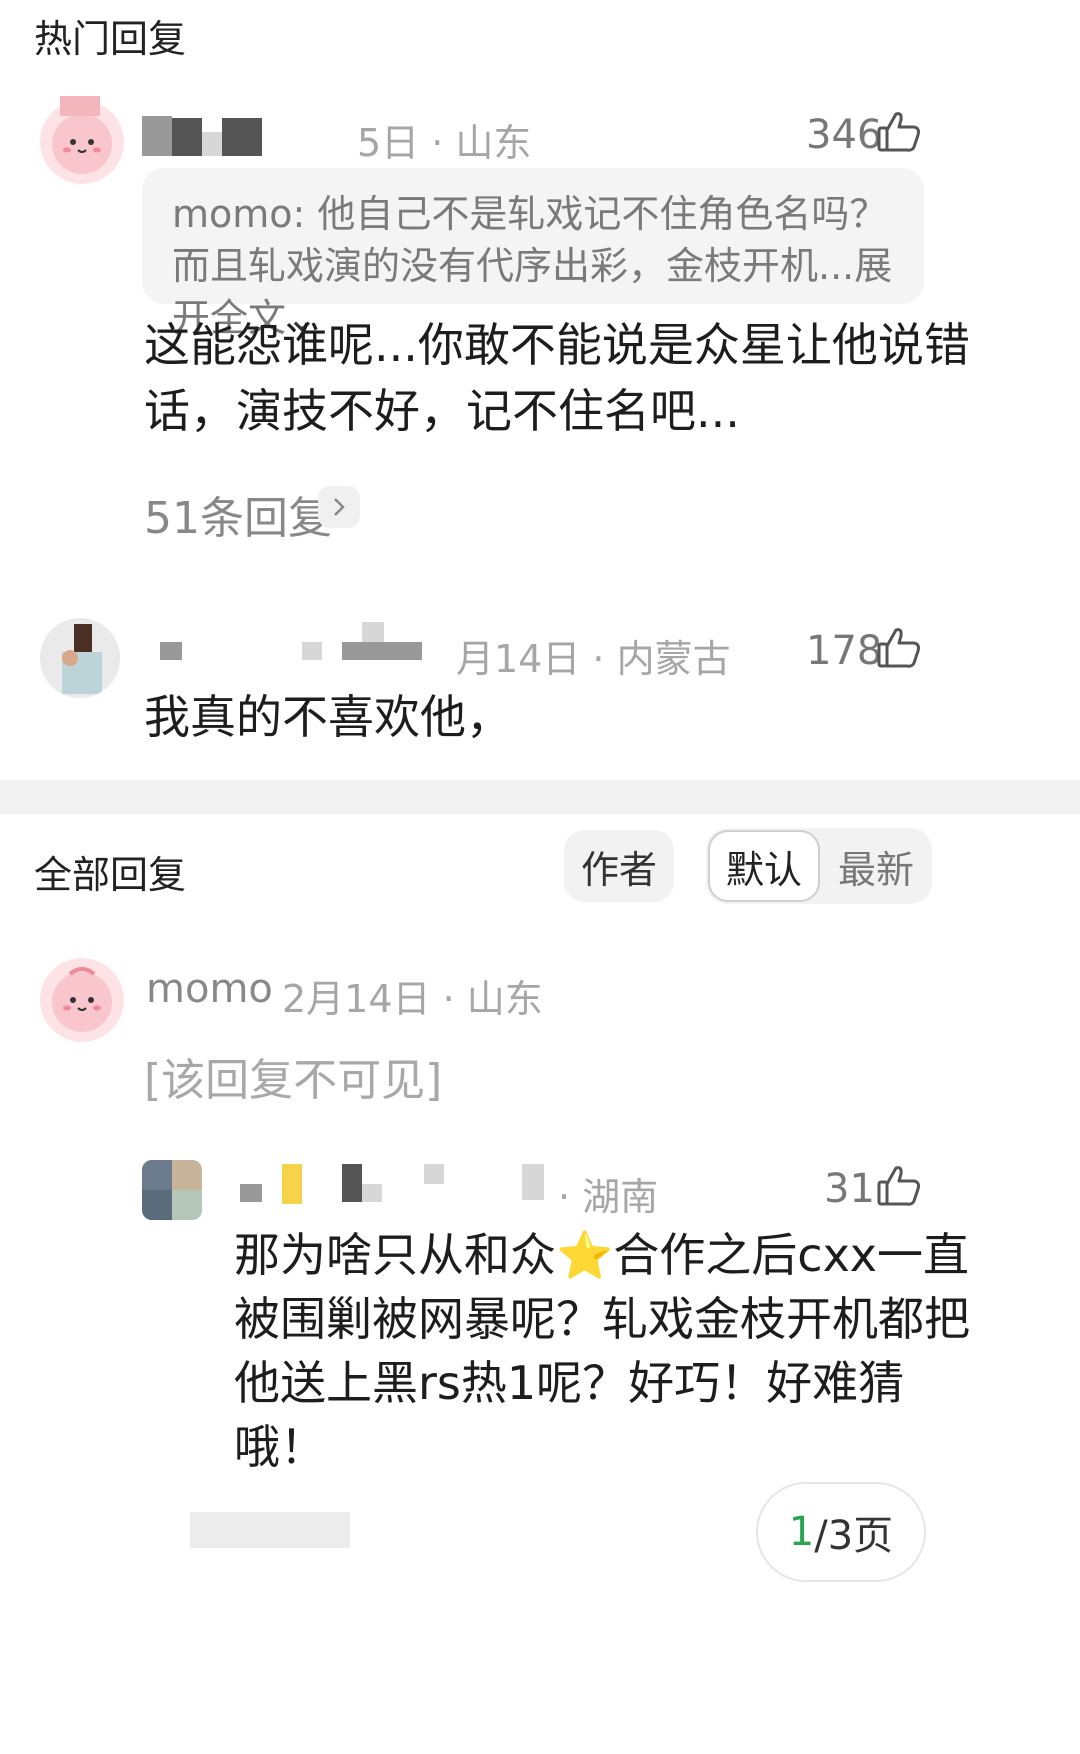  I want to click on like-count: 178, so click(844, 651).